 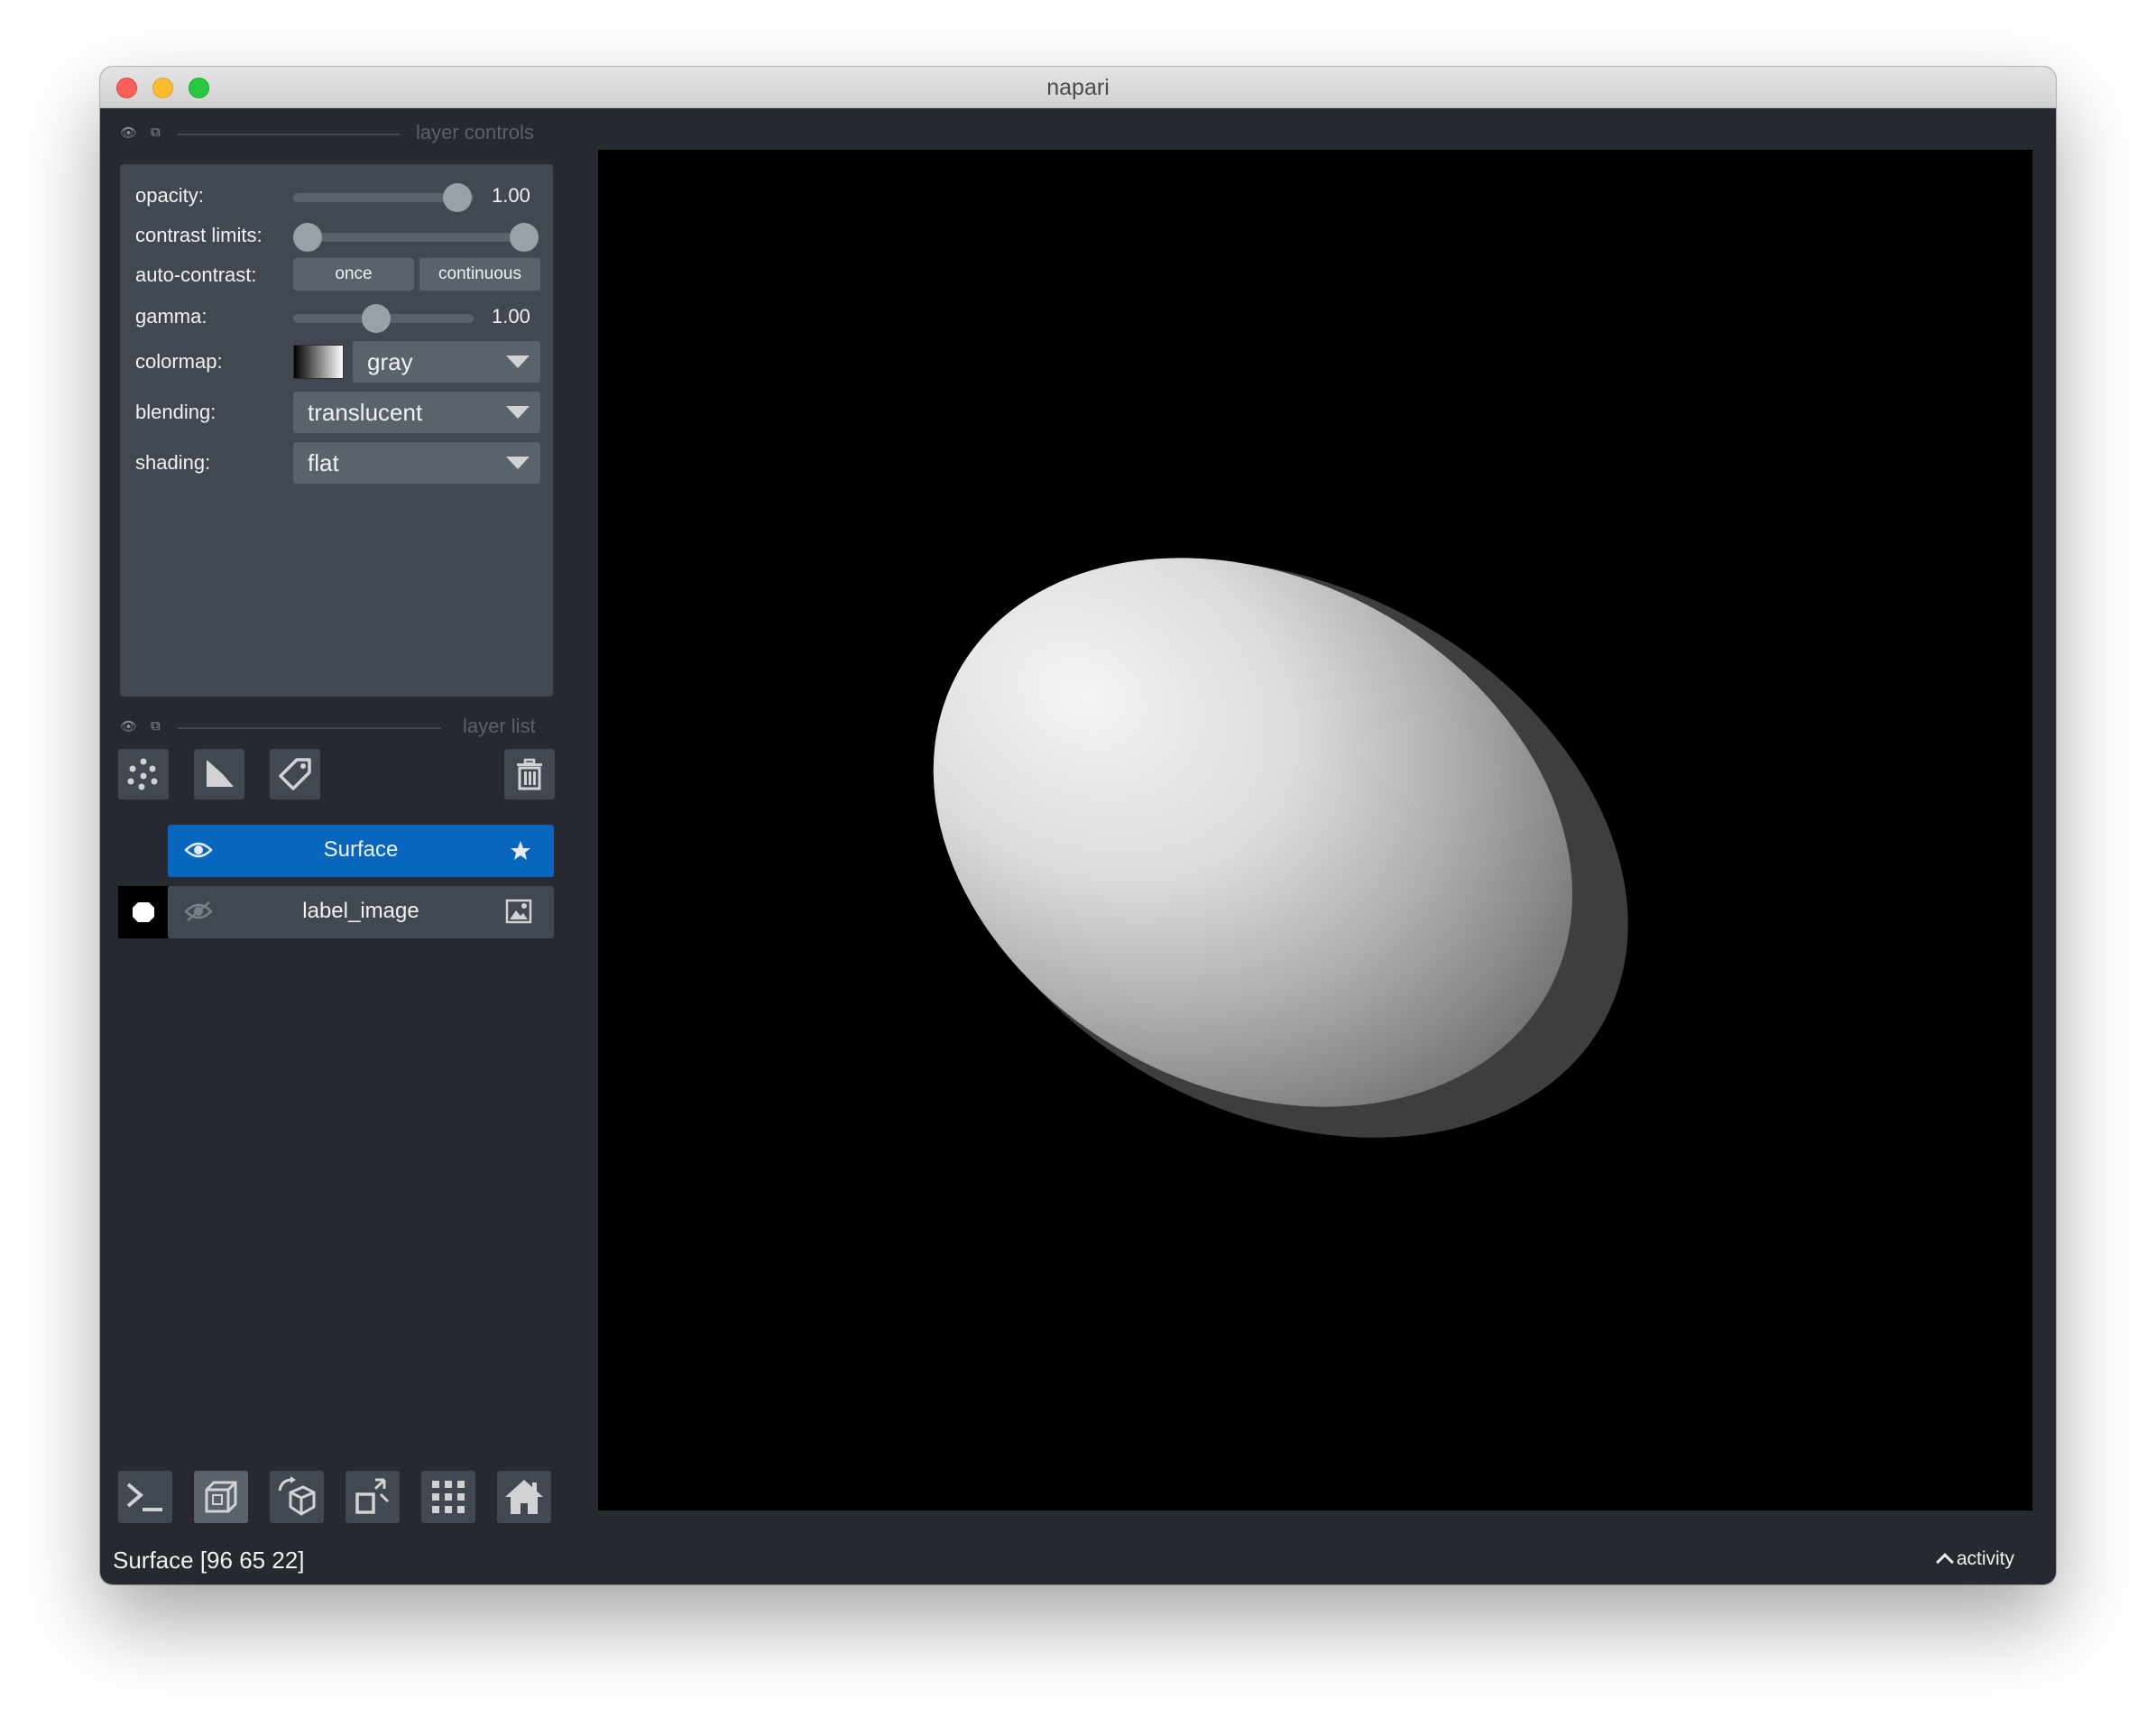 What do you see at coordinates (179, 361) in the screenshot?
I see `colormap-label: colormap:` at bounding box center [179, 361].